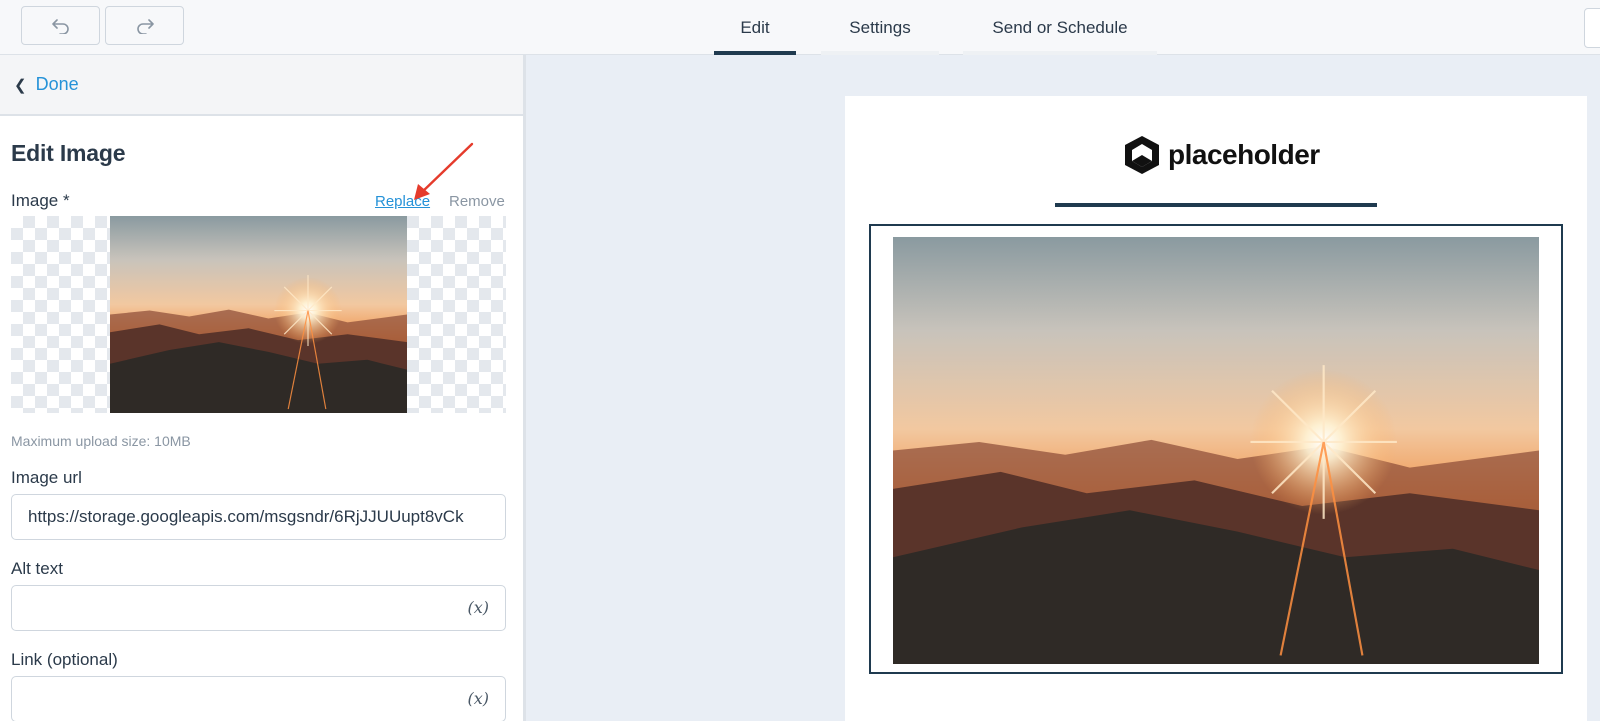  Describe the element at coordinates (755, 53) in the screenshot. I see `tab-edit-underline` at that location.